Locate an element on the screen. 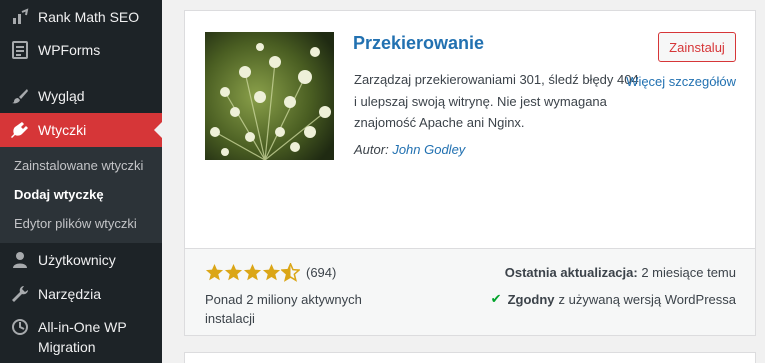  star-half-icon is located at coordinates (290, 272).